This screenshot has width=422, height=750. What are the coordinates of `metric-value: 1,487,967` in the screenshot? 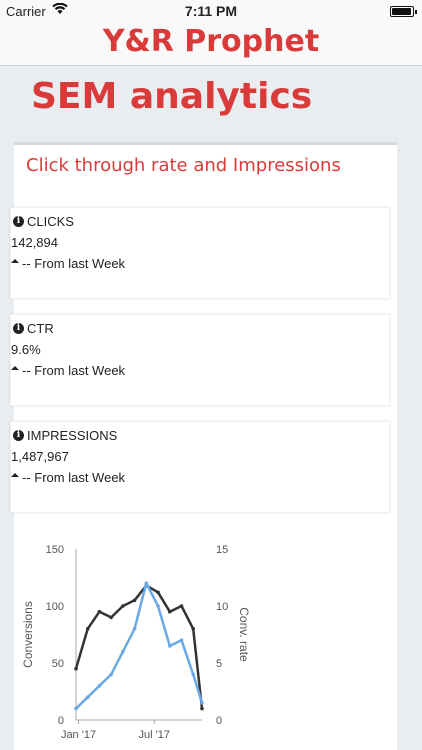 It's located at (40, 456).